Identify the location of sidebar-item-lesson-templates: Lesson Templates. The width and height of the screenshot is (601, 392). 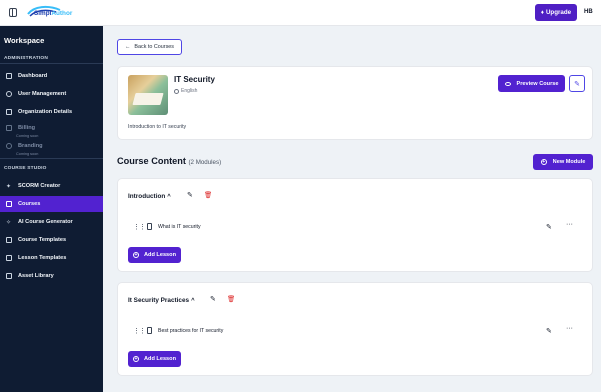
(51, 258).